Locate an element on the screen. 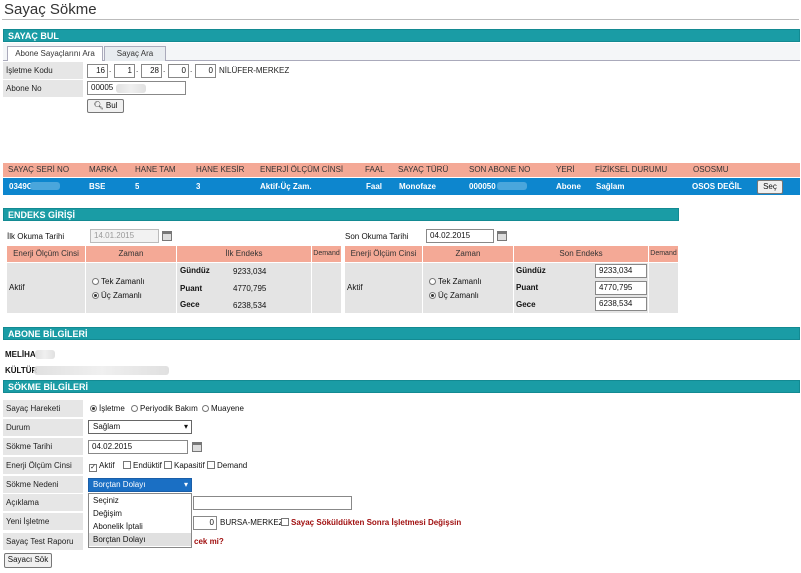 Image resolution: width=801 pixels, height=573 pixels. left-radio-tek: Tek Zamanlı is located at coordinates (118, 281).